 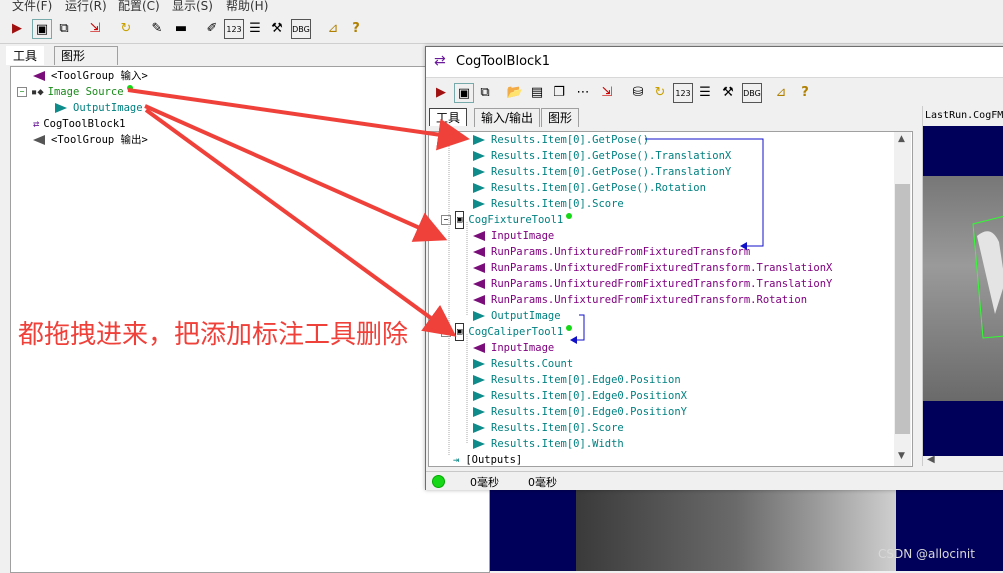 I want to click on status-time-2: 0毫秒, so click(x=542, y=482).